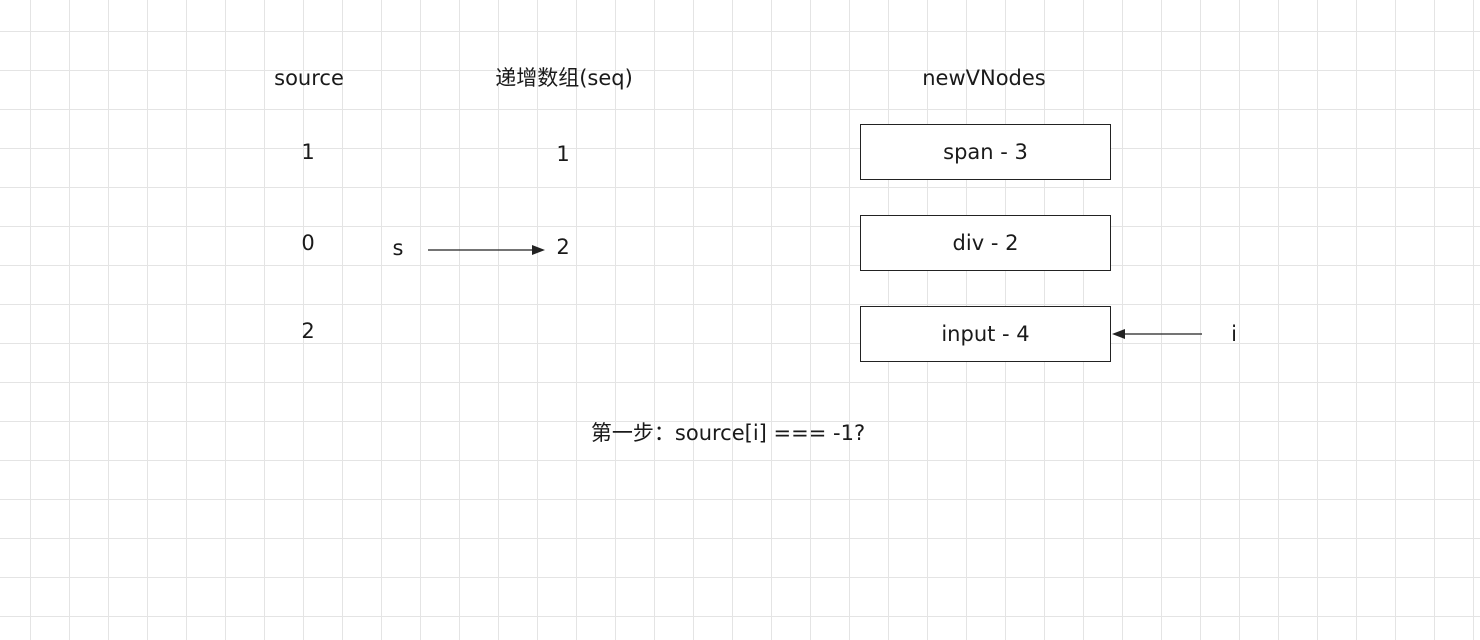 This screenshot has height=640, width=1480. Describe the element at coordinates (728, 433) in the screenshot. I see `step-caption: 第一步：source[i] === -1?` at that location.